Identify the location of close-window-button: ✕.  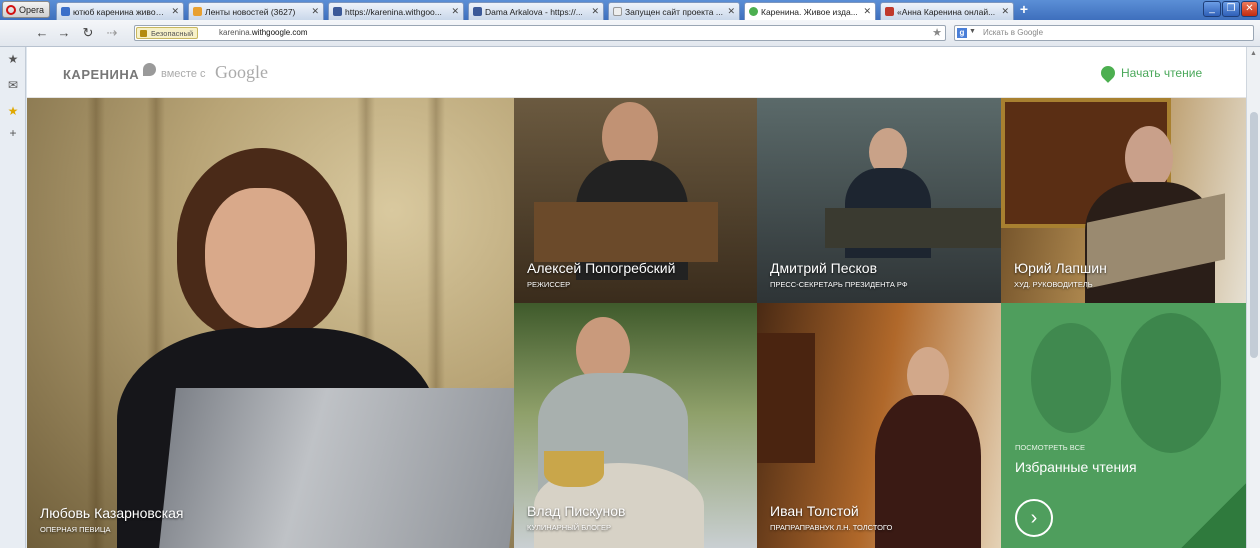
(1249, 9).